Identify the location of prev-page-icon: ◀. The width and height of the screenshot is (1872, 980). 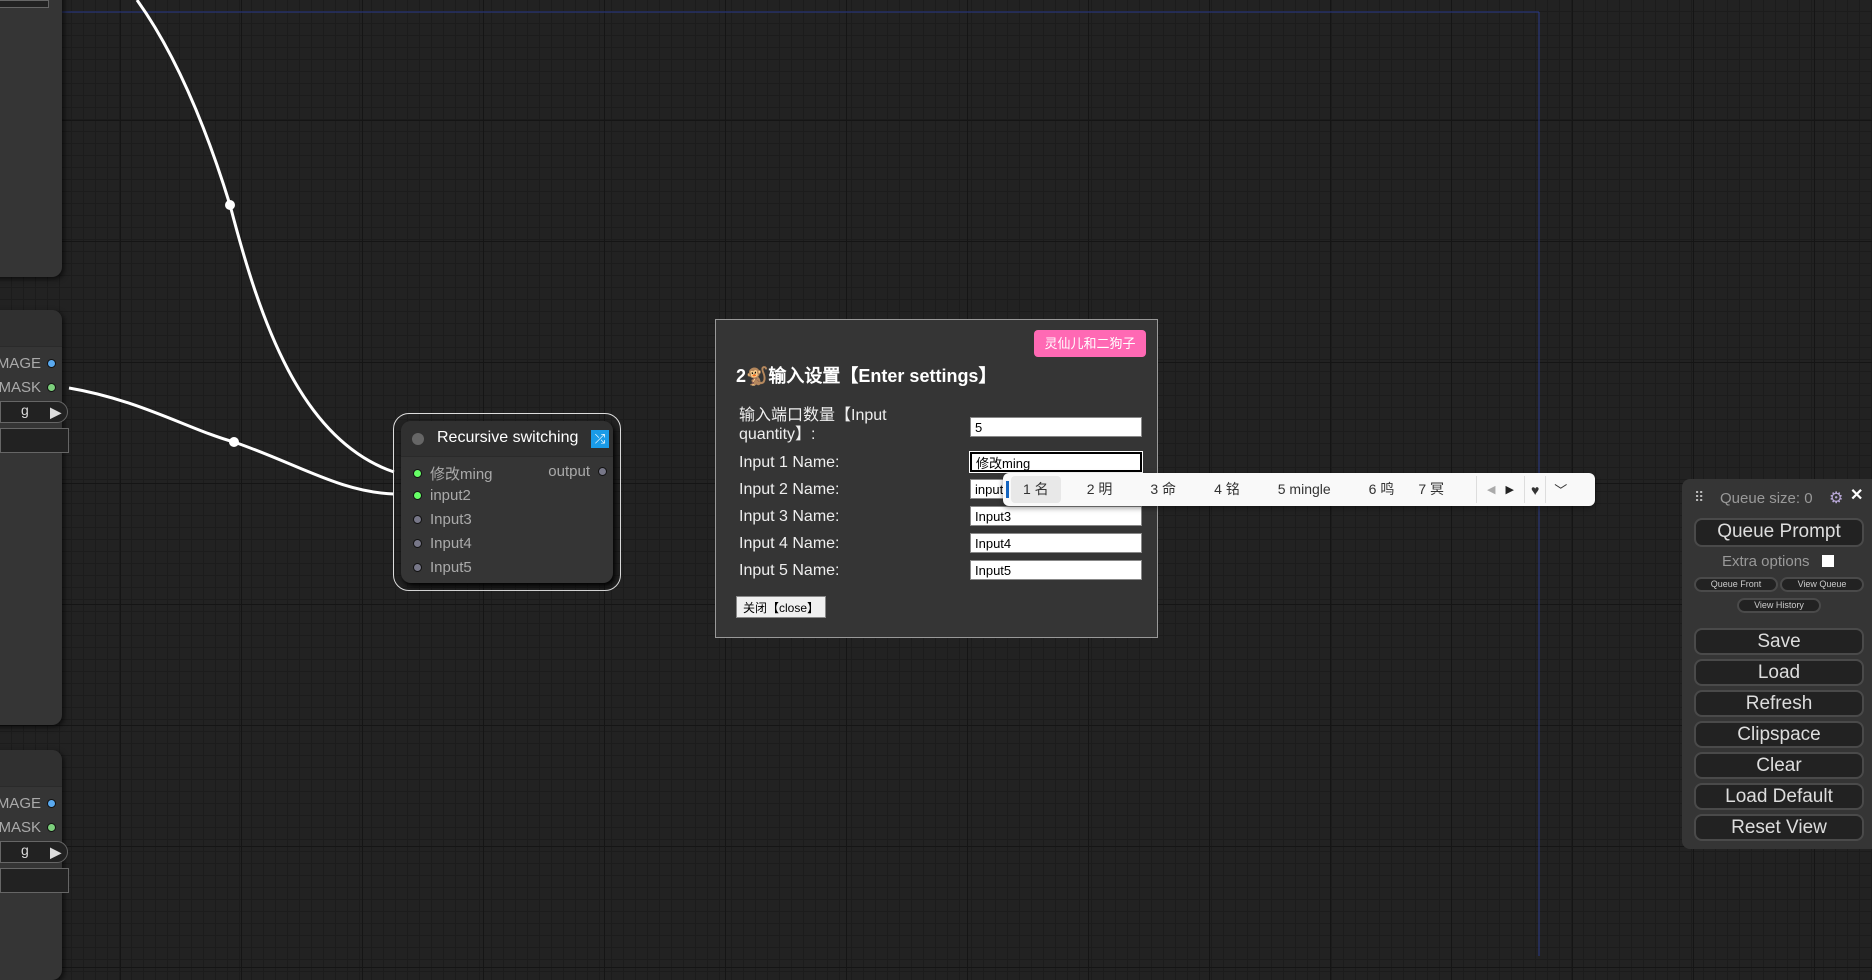
(1491, 489).